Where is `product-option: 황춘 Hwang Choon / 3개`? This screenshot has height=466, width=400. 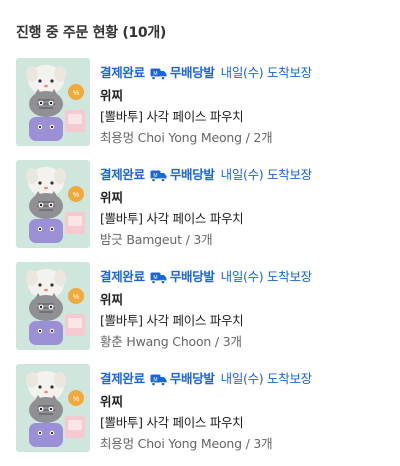 product-option: 황춘 Hwang Choon / 3개 is located at coordinates (171, 341).